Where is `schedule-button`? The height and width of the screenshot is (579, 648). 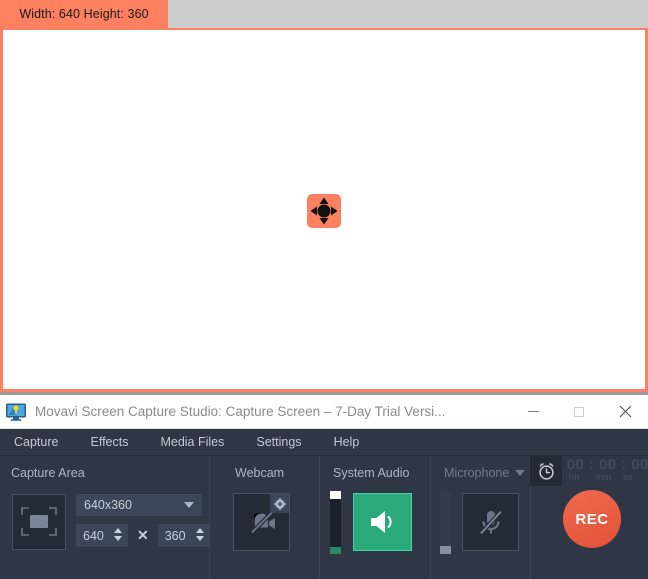
schedule-button is located at coordinates (546, 471).